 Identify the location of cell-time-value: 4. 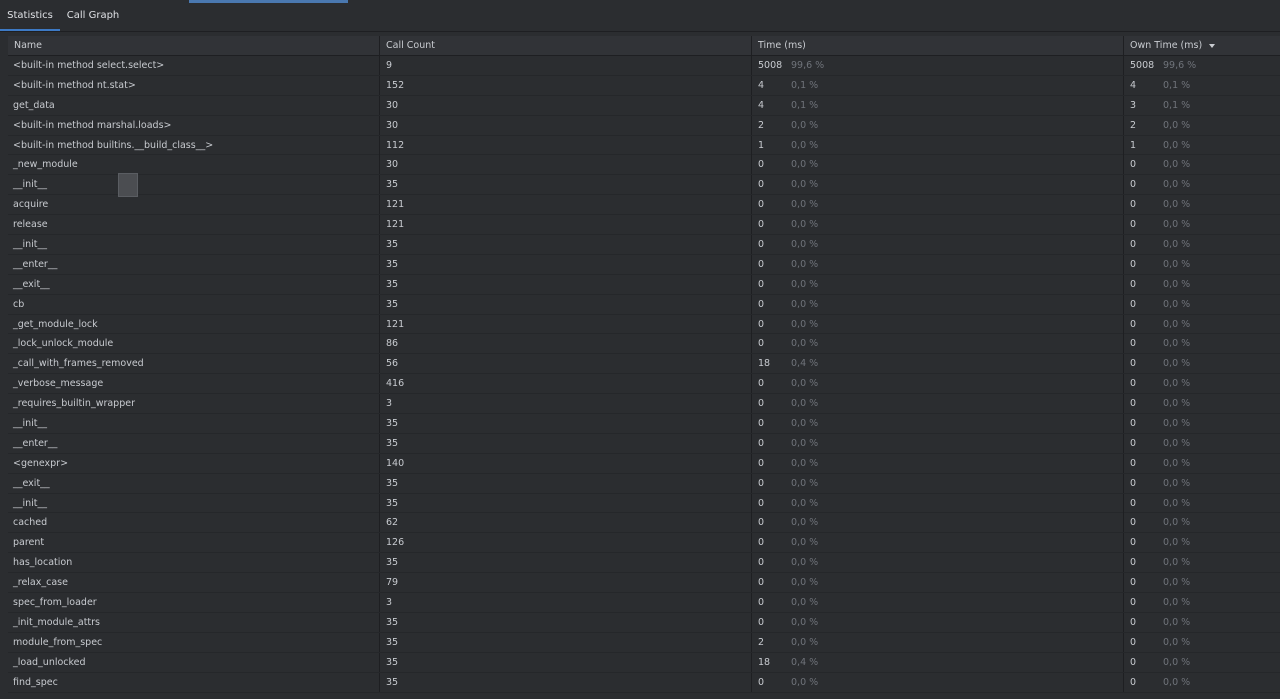
(761, 85).